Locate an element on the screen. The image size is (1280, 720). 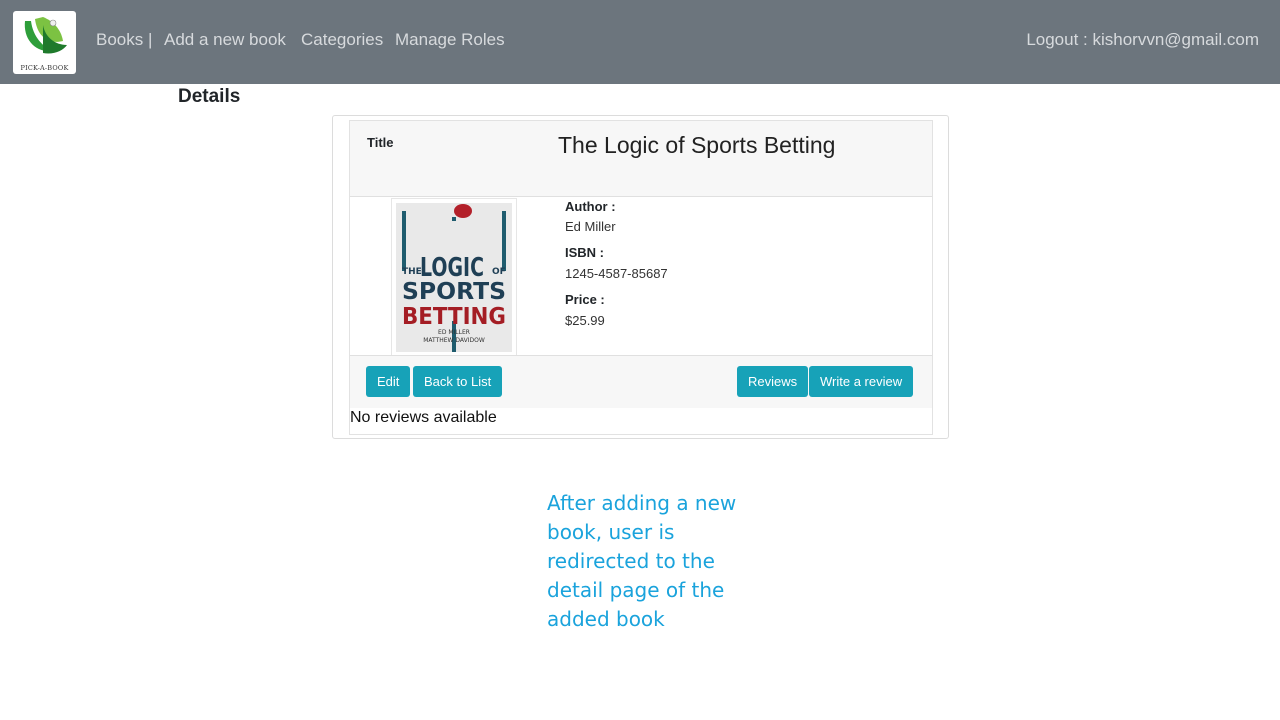
nav-categories-link: Categories is located at coordinates (342, 40).